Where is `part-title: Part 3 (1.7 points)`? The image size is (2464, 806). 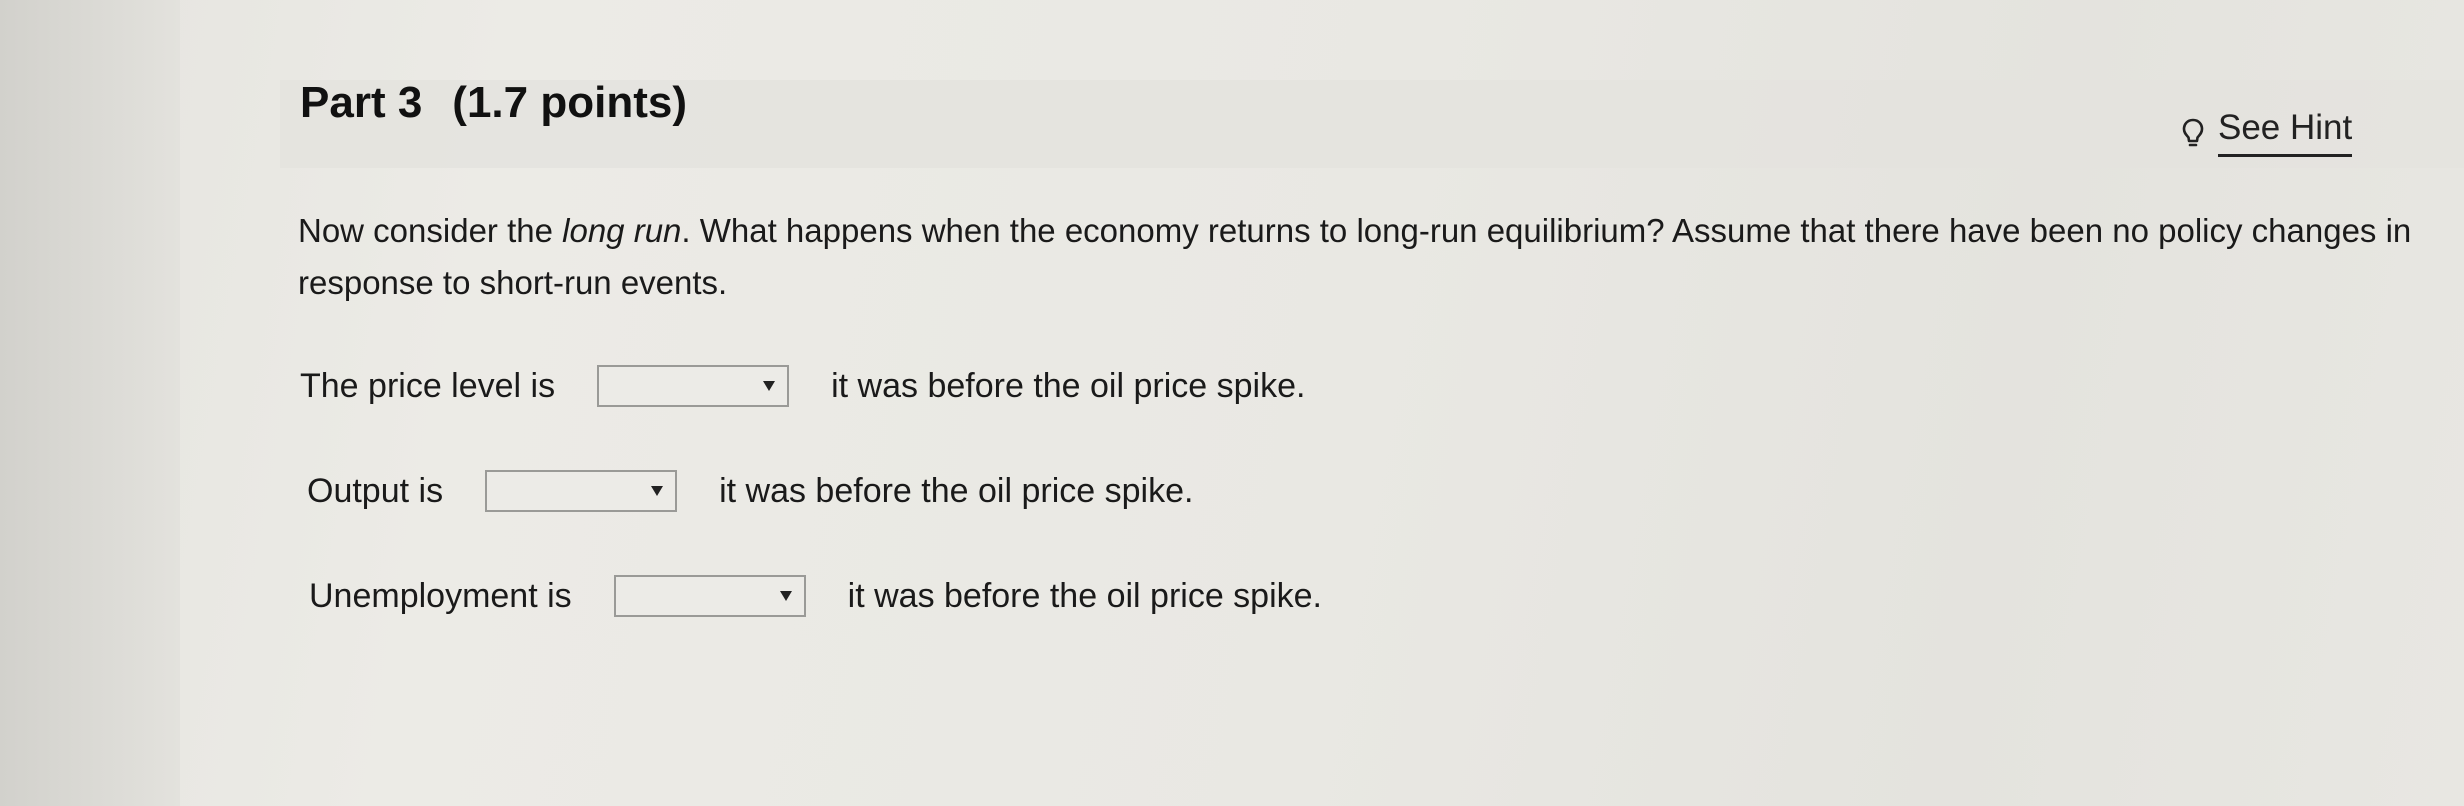
part-title: Part 3 (1.7 points) is located at coordinates (493, 103).